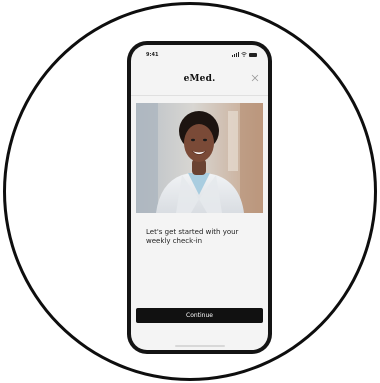  I want to click on signal-icon, so click(235, 54).